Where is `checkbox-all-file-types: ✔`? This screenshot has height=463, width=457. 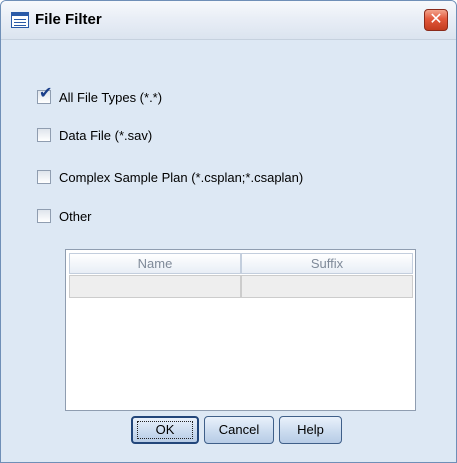
checkbox-all-file-types: ✔ is located at coordinates (44, 95).